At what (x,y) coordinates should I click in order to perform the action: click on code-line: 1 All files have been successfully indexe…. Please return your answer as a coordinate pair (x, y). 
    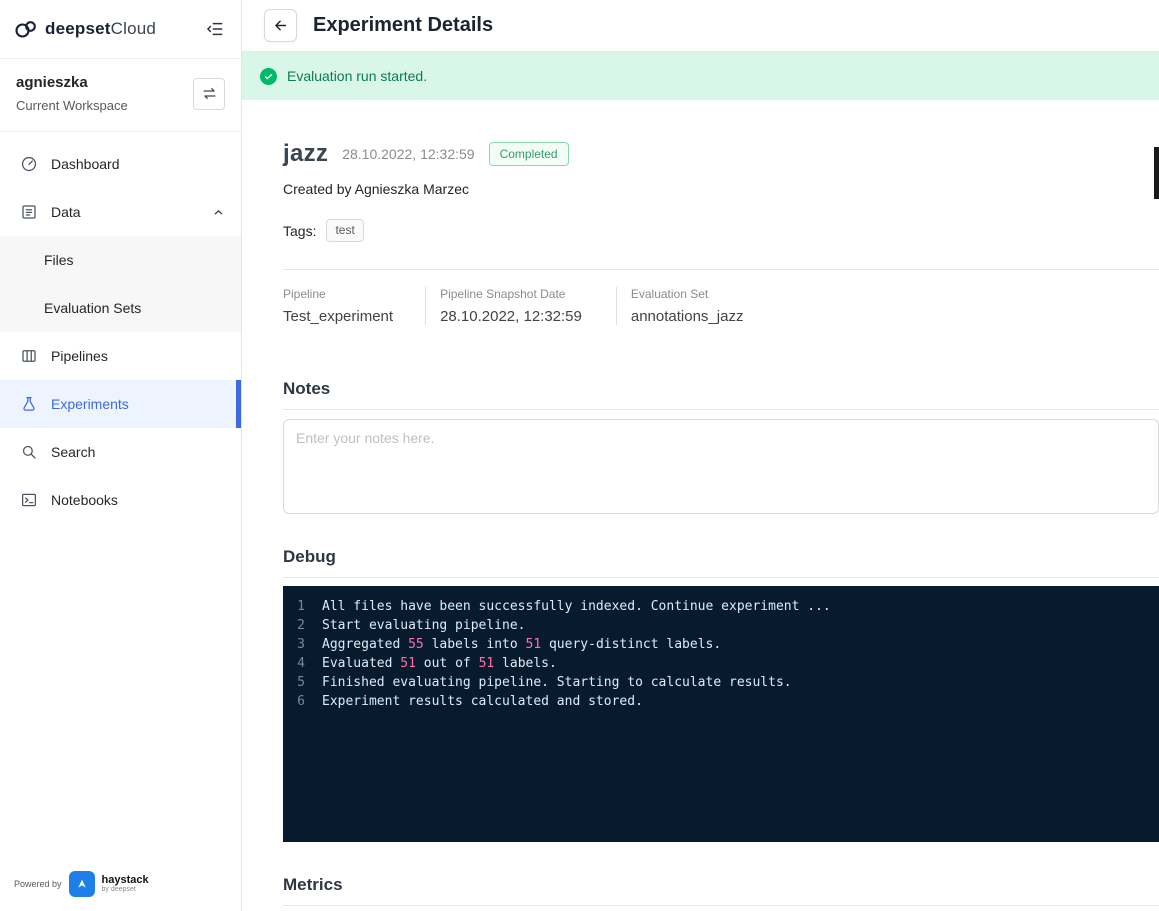
    Looking at the image, I should click on (721, 606).